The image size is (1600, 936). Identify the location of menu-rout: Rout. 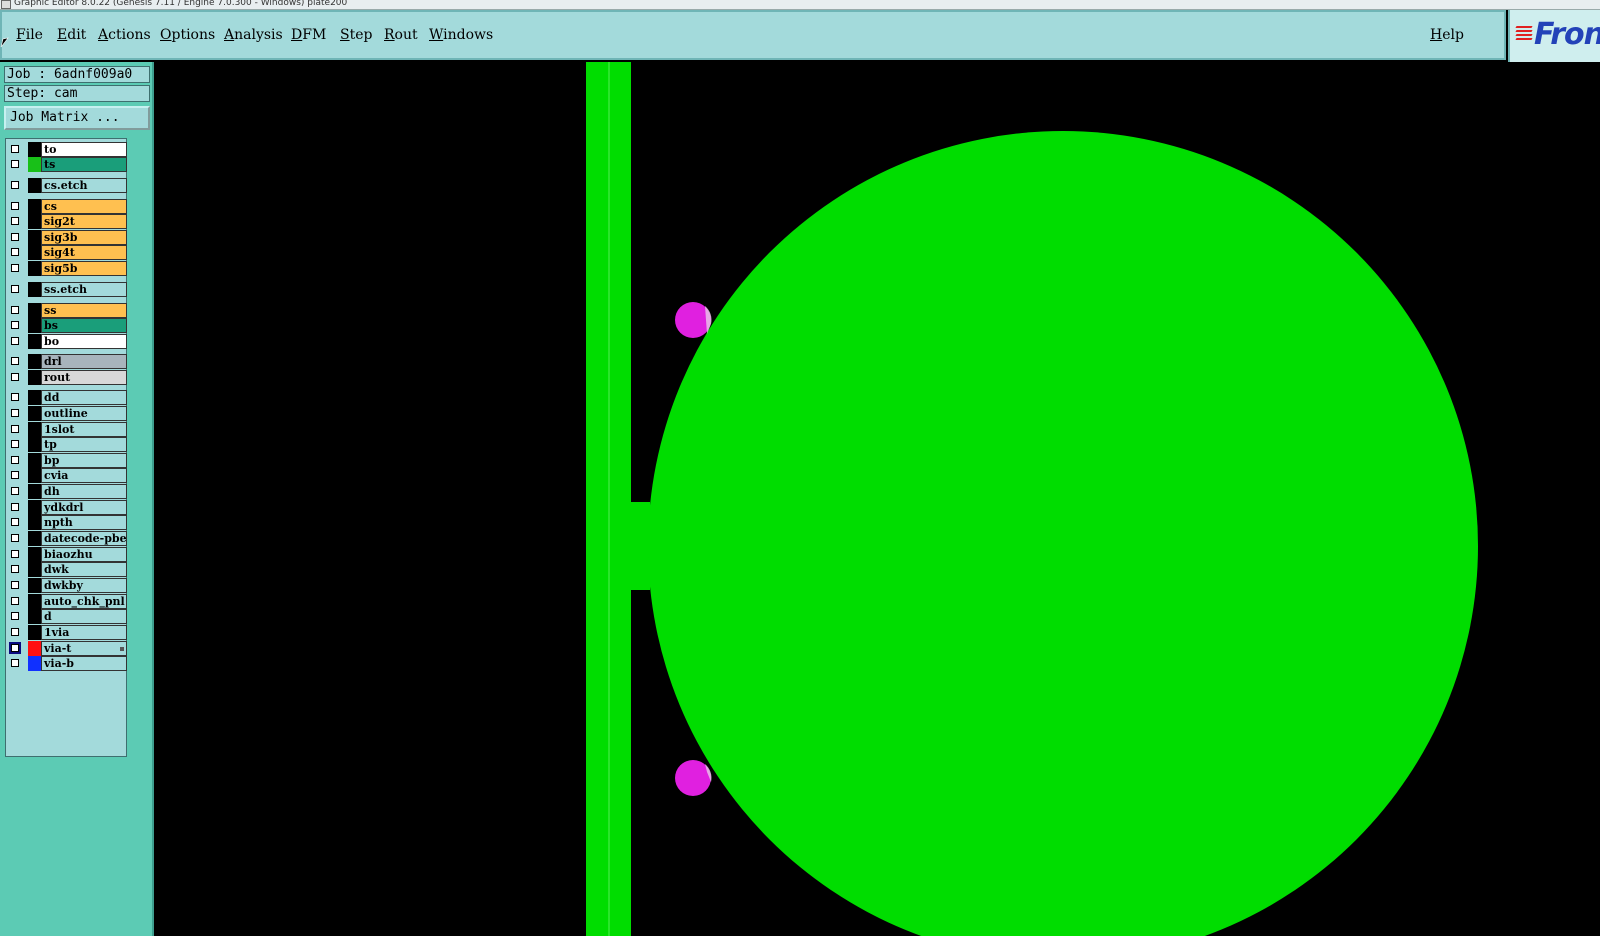
(401, 35).